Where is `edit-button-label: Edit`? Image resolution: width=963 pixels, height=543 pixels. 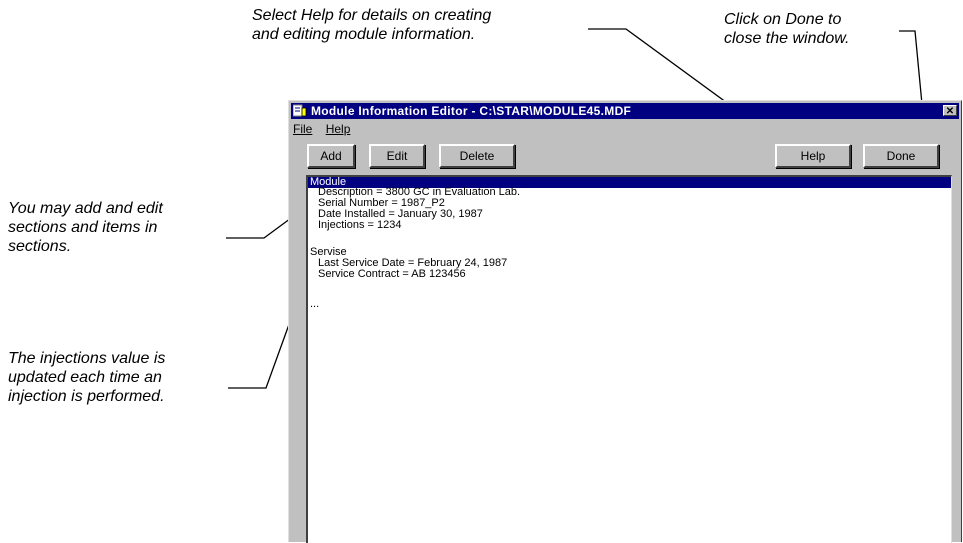 edit-button-label: Edit is located at coordinates (397, 156).